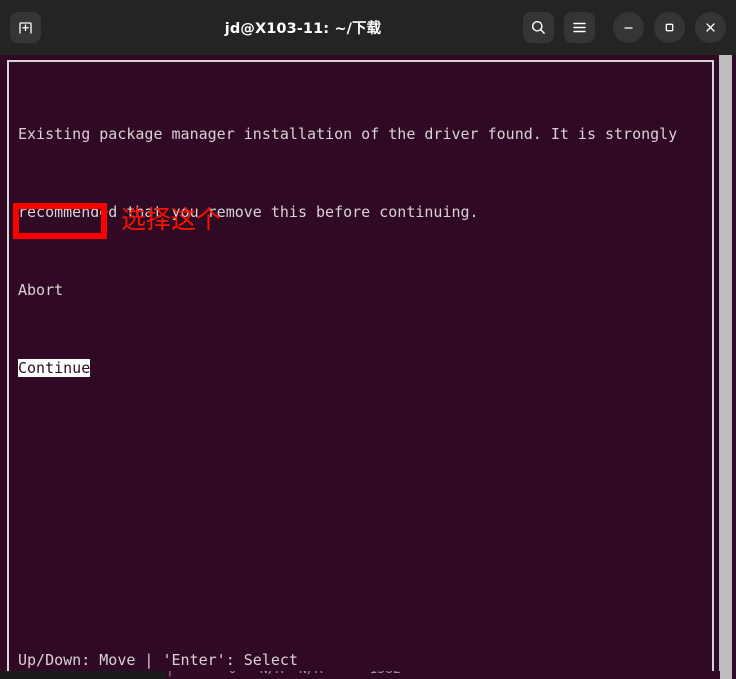 The height and width of the screenshot is (679, 736). Describe the element at coordinates (669, 27) in the screenshot. I see `maximize-button` at that location.